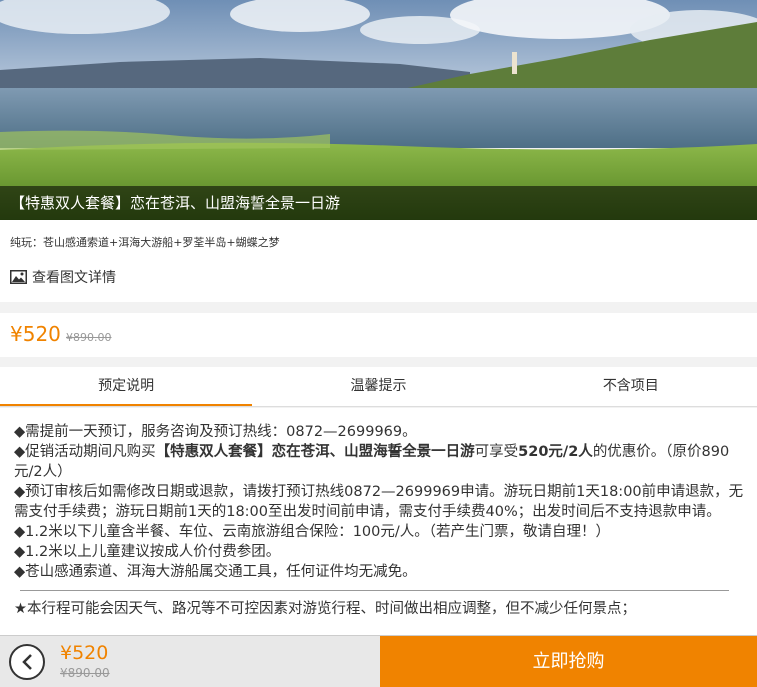 Image resolution: width=757 pixels, height=687 pixels. I want to click on chevron-left-icon, so click(27, 662).